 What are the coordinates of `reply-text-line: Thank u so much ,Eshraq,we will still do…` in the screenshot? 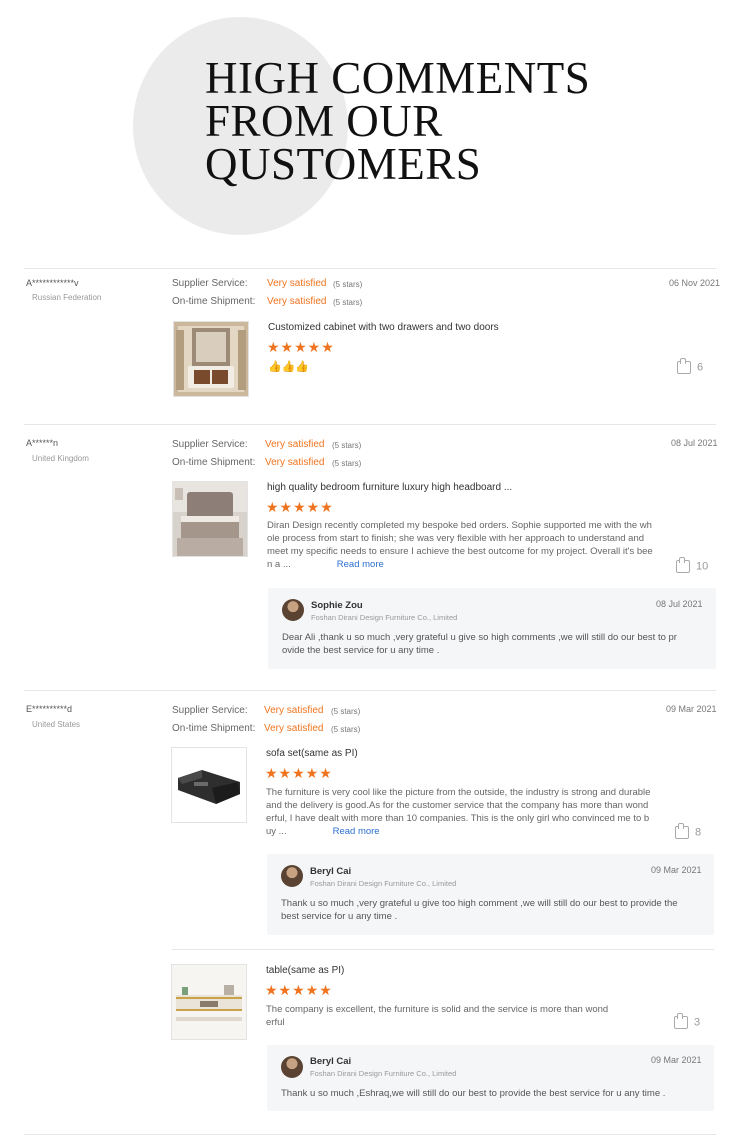 It's located at (473, 1093).